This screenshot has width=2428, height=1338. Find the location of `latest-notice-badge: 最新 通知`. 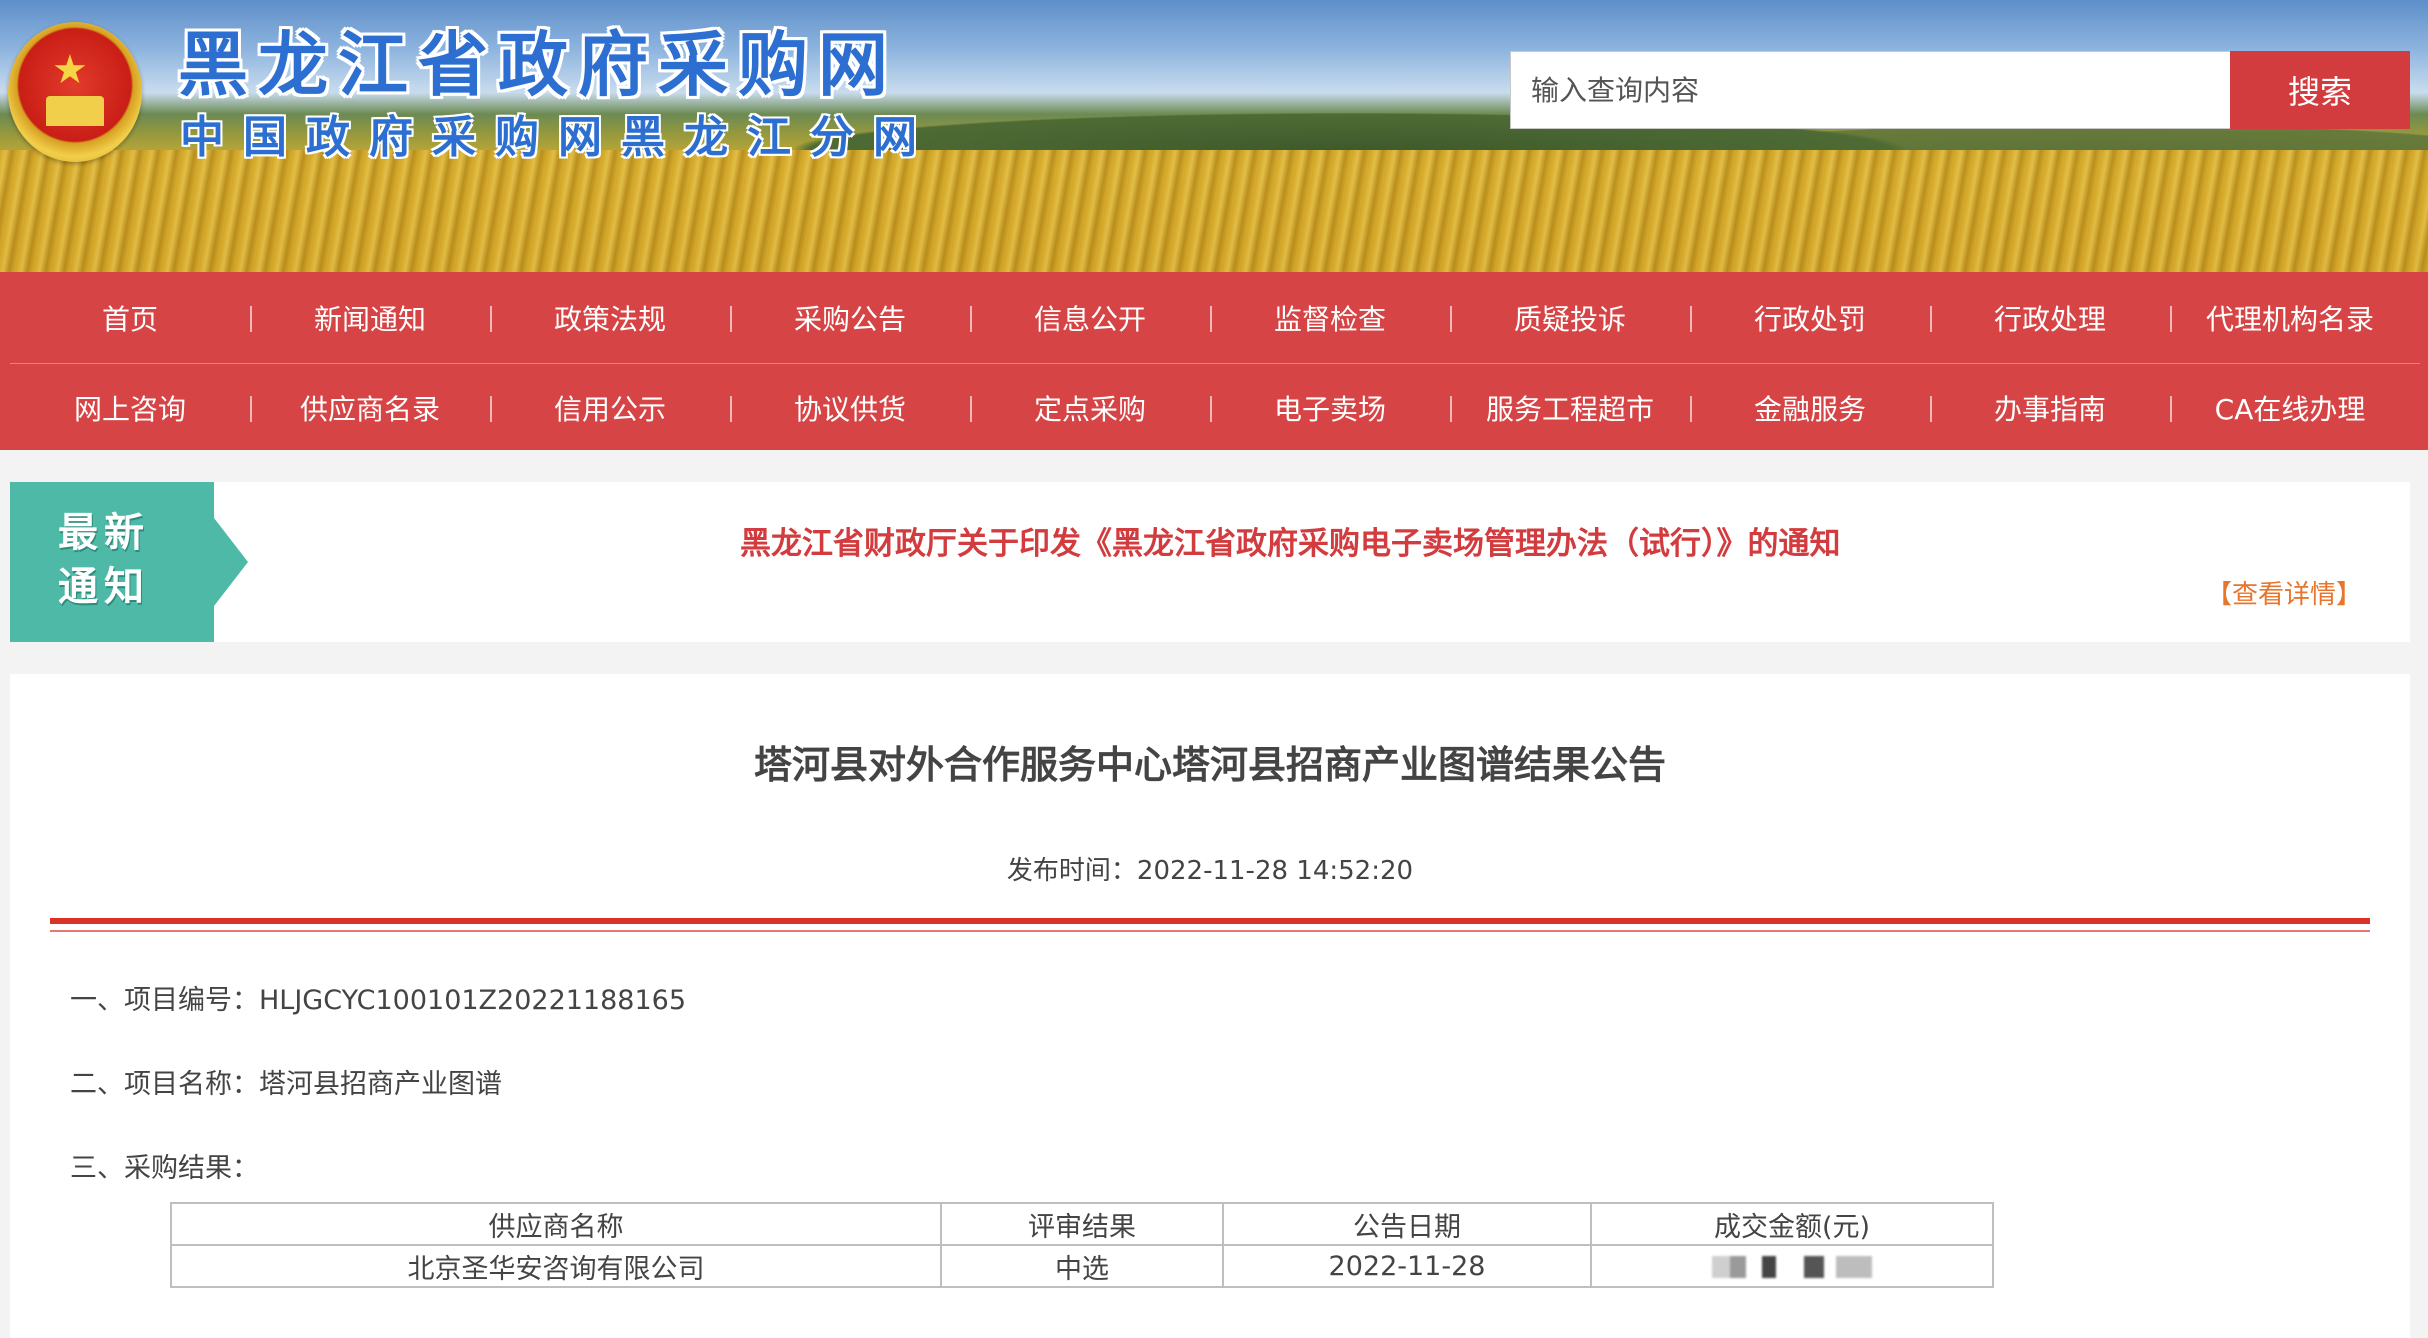

latest-notice-badge: 最新 通知 is located at coordinates (129, 562).